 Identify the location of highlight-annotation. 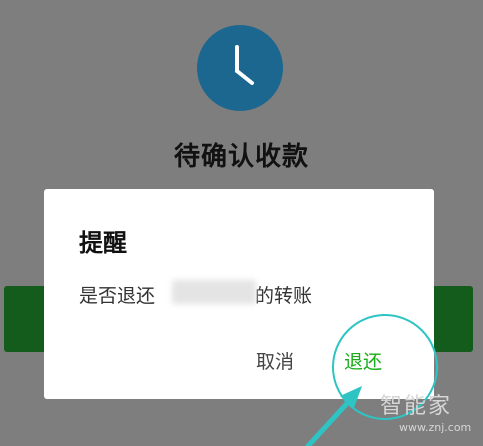
(371, 380).